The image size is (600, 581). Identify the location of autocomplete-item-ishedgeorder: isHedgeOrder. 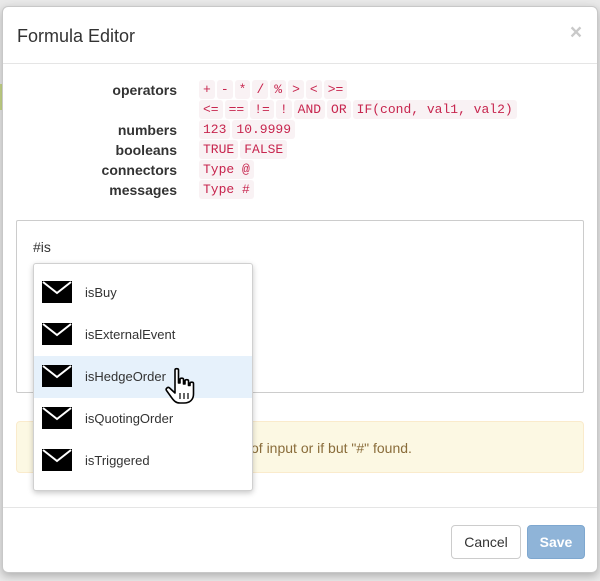
(143, 377).